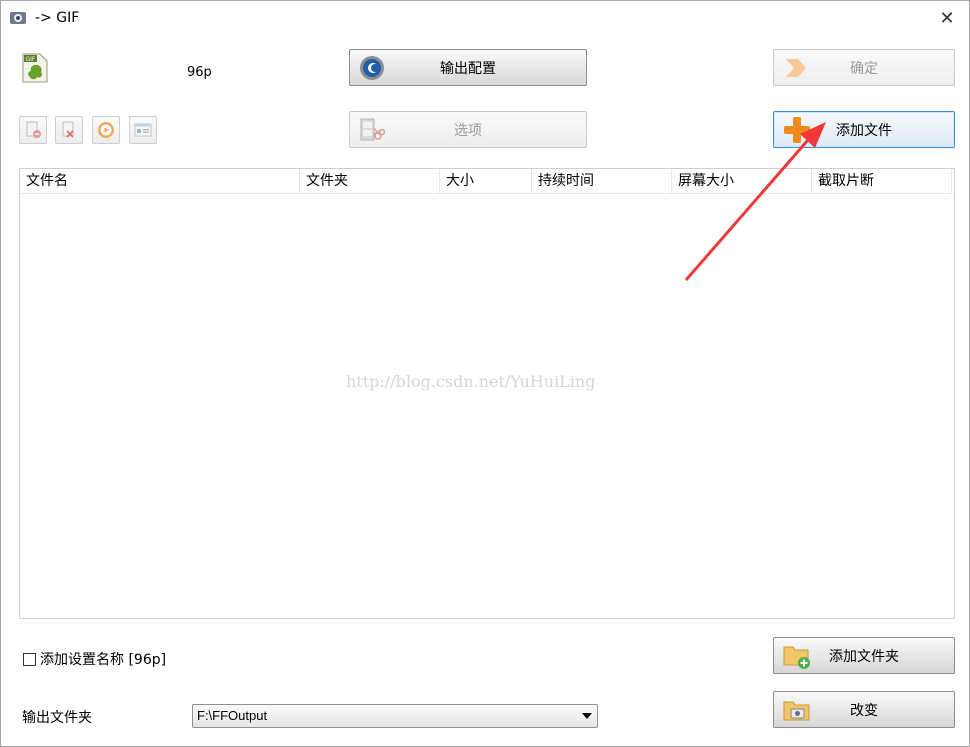  What do you see at coordinates (370, 181) in the screenshot?
I see `column-header-folder: 文件夹` at bounding box center [370, 181].